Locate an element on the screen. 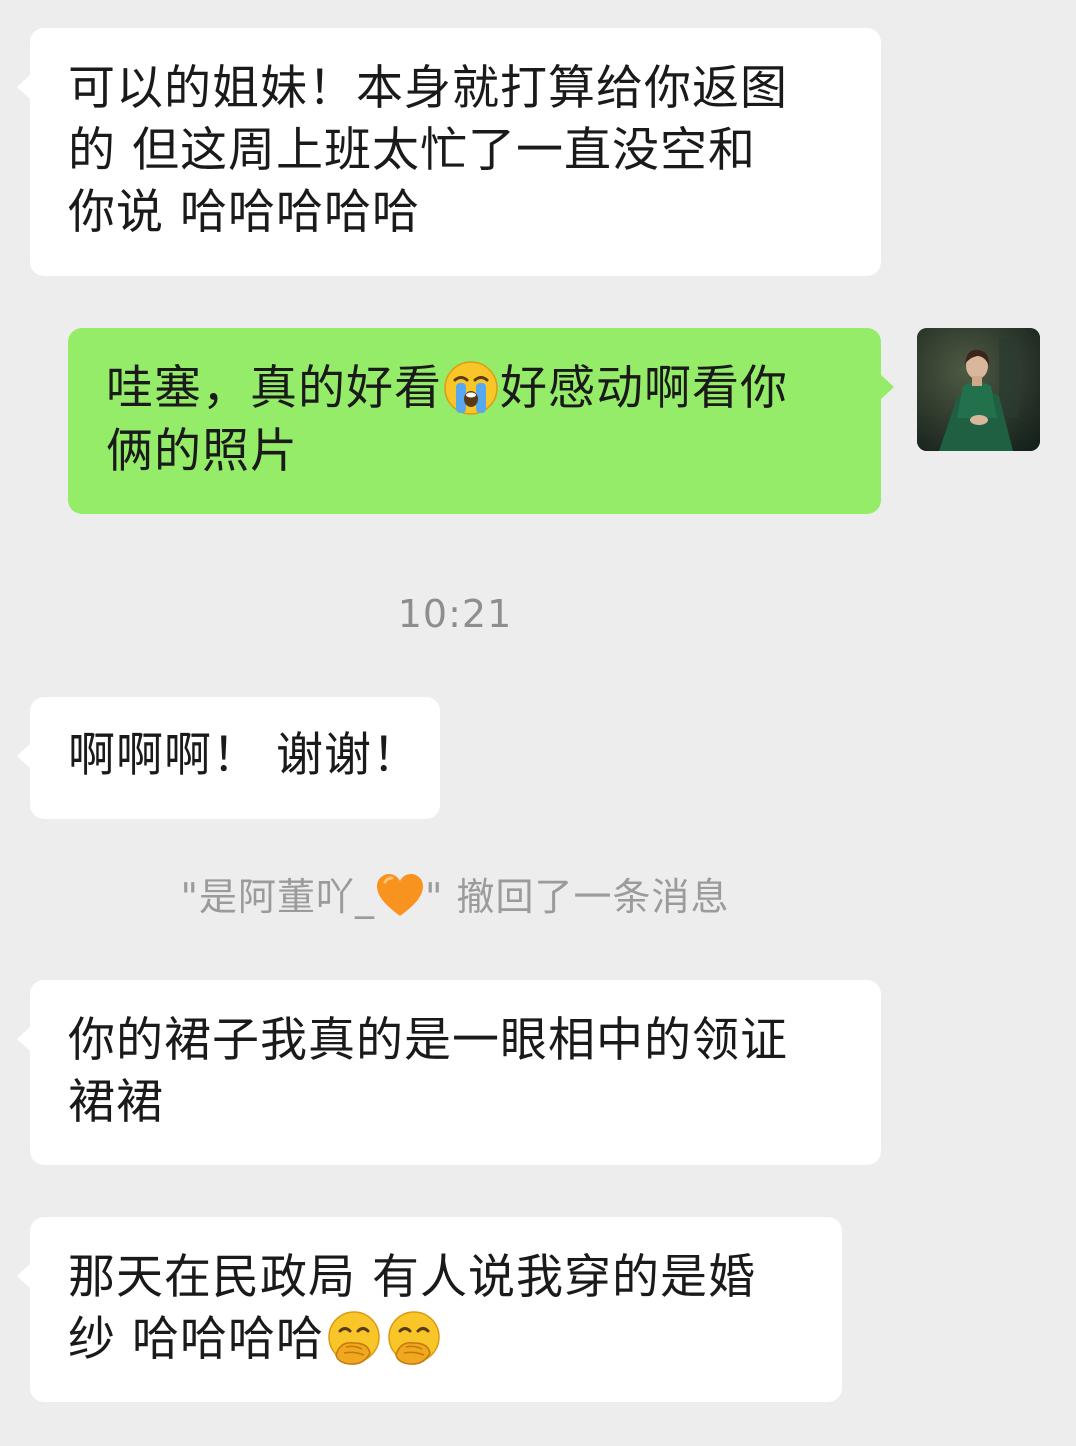 This screenshot has height=1446, width=1076. recall-notice: "是阿董吖_ " 撤回了一条消息 is located at coordinates (455, 895).